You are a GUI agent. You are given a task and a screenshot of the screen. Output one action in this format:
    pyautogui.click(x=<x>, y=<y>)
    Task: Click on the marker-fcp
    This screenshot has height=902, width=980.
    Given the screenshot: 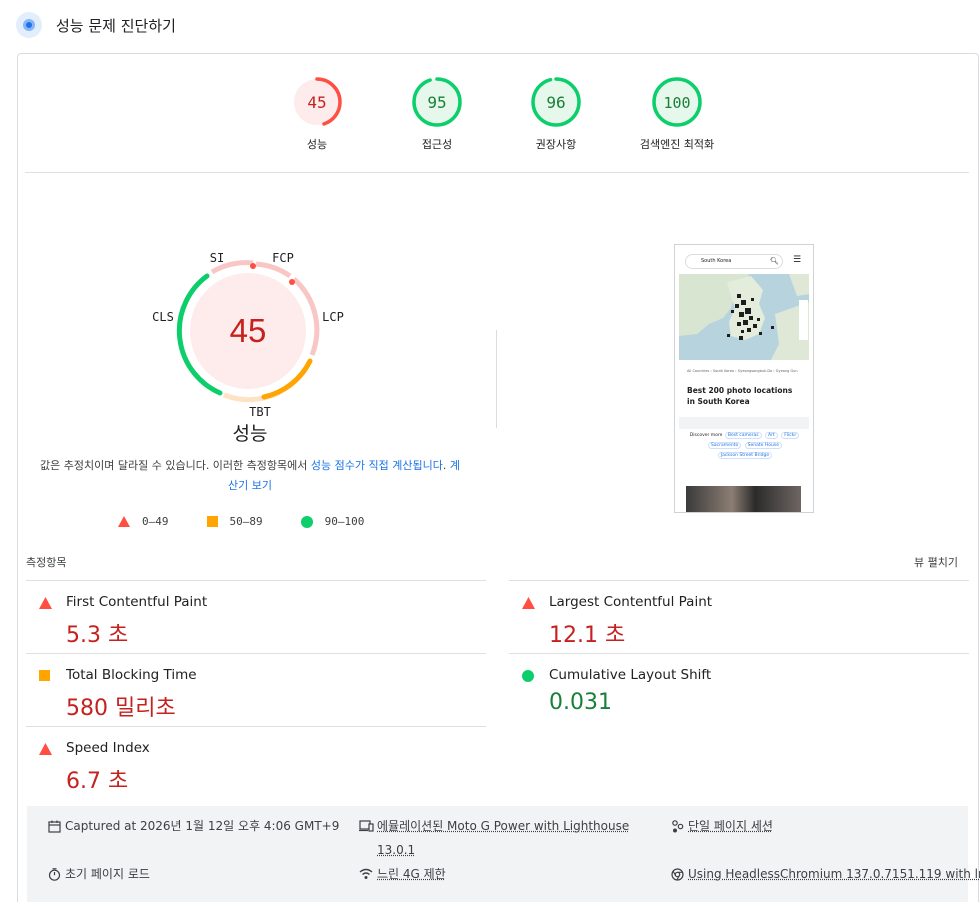 What is the action you would take?
    pyautogui.click(x=292, y=282)
    